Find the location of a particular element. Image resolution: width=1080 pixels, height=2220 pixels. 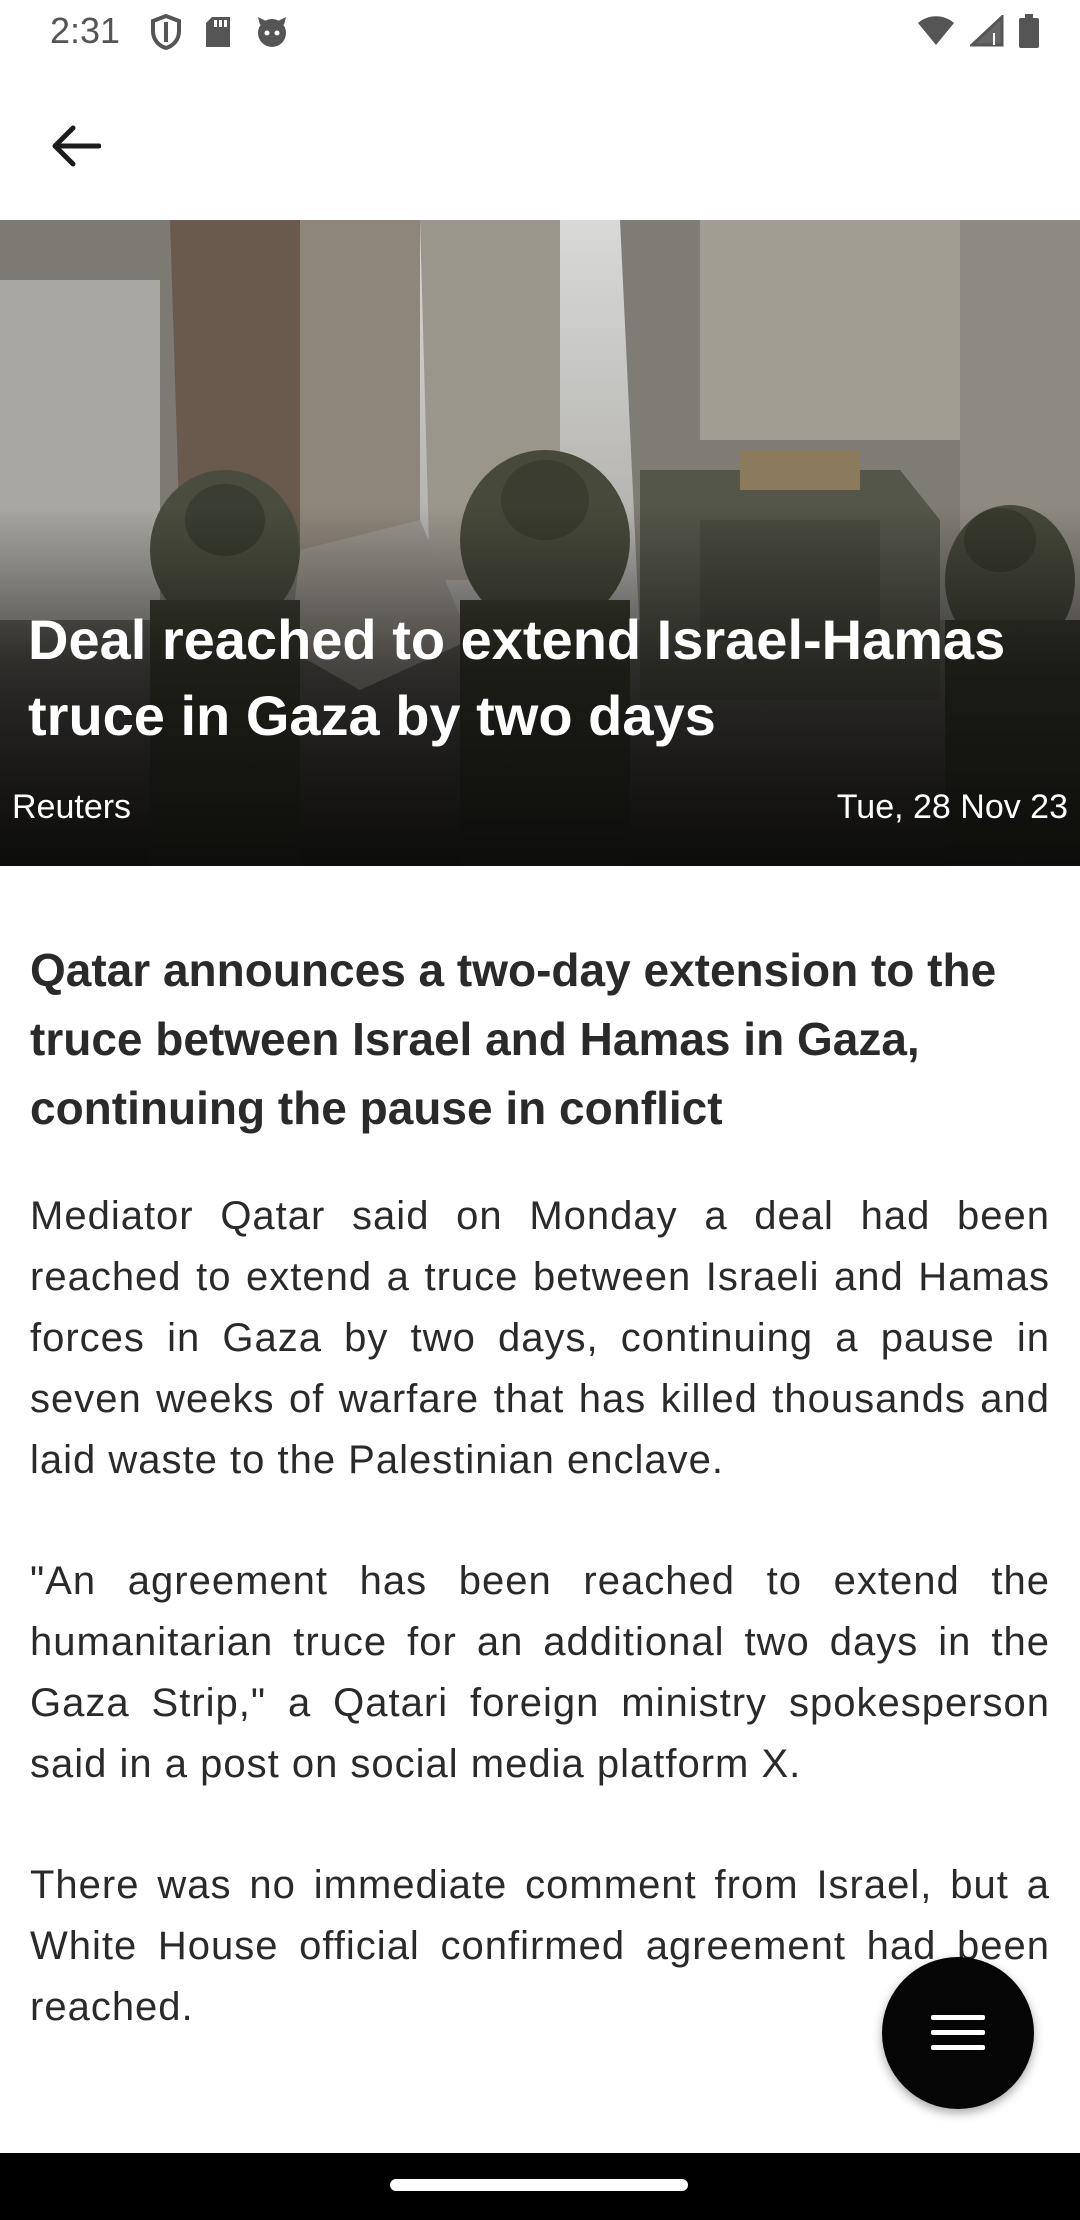

wifi-icon is located at coordinates (936, 30).